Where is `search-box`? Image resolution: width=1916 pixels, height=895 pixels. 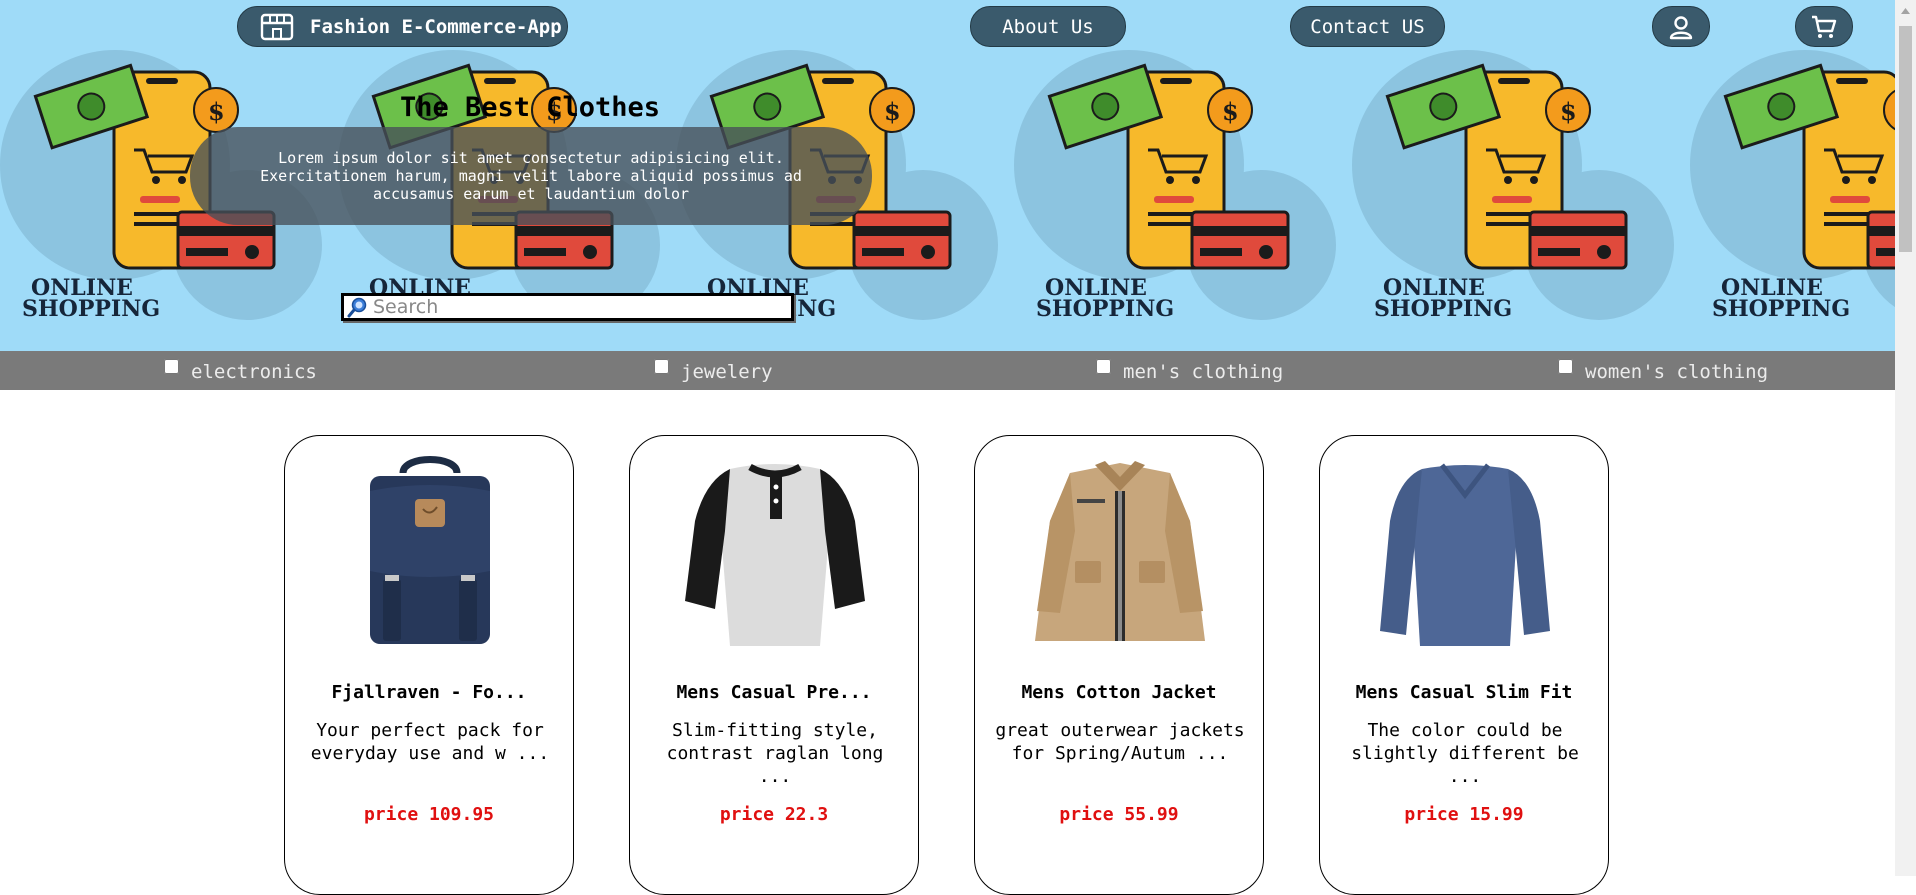
search-box is located at coordinates (567, 307).